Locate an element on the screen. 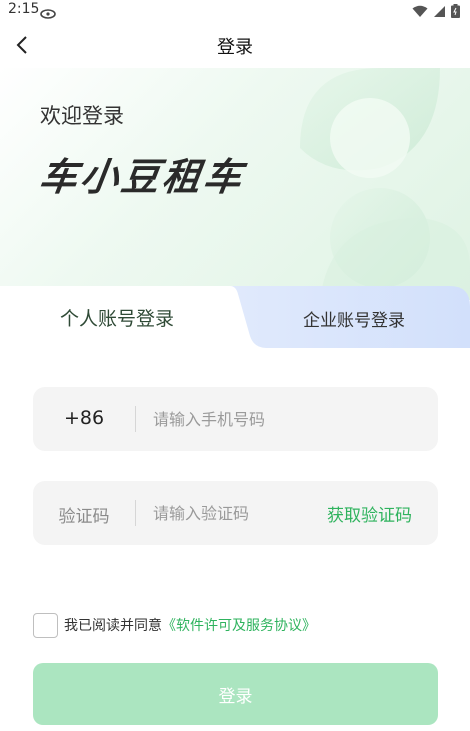 This screenshot has width=470, height=731. agreement-link: 《软件许可及服务协议》 is located at coordinates (239, 625).